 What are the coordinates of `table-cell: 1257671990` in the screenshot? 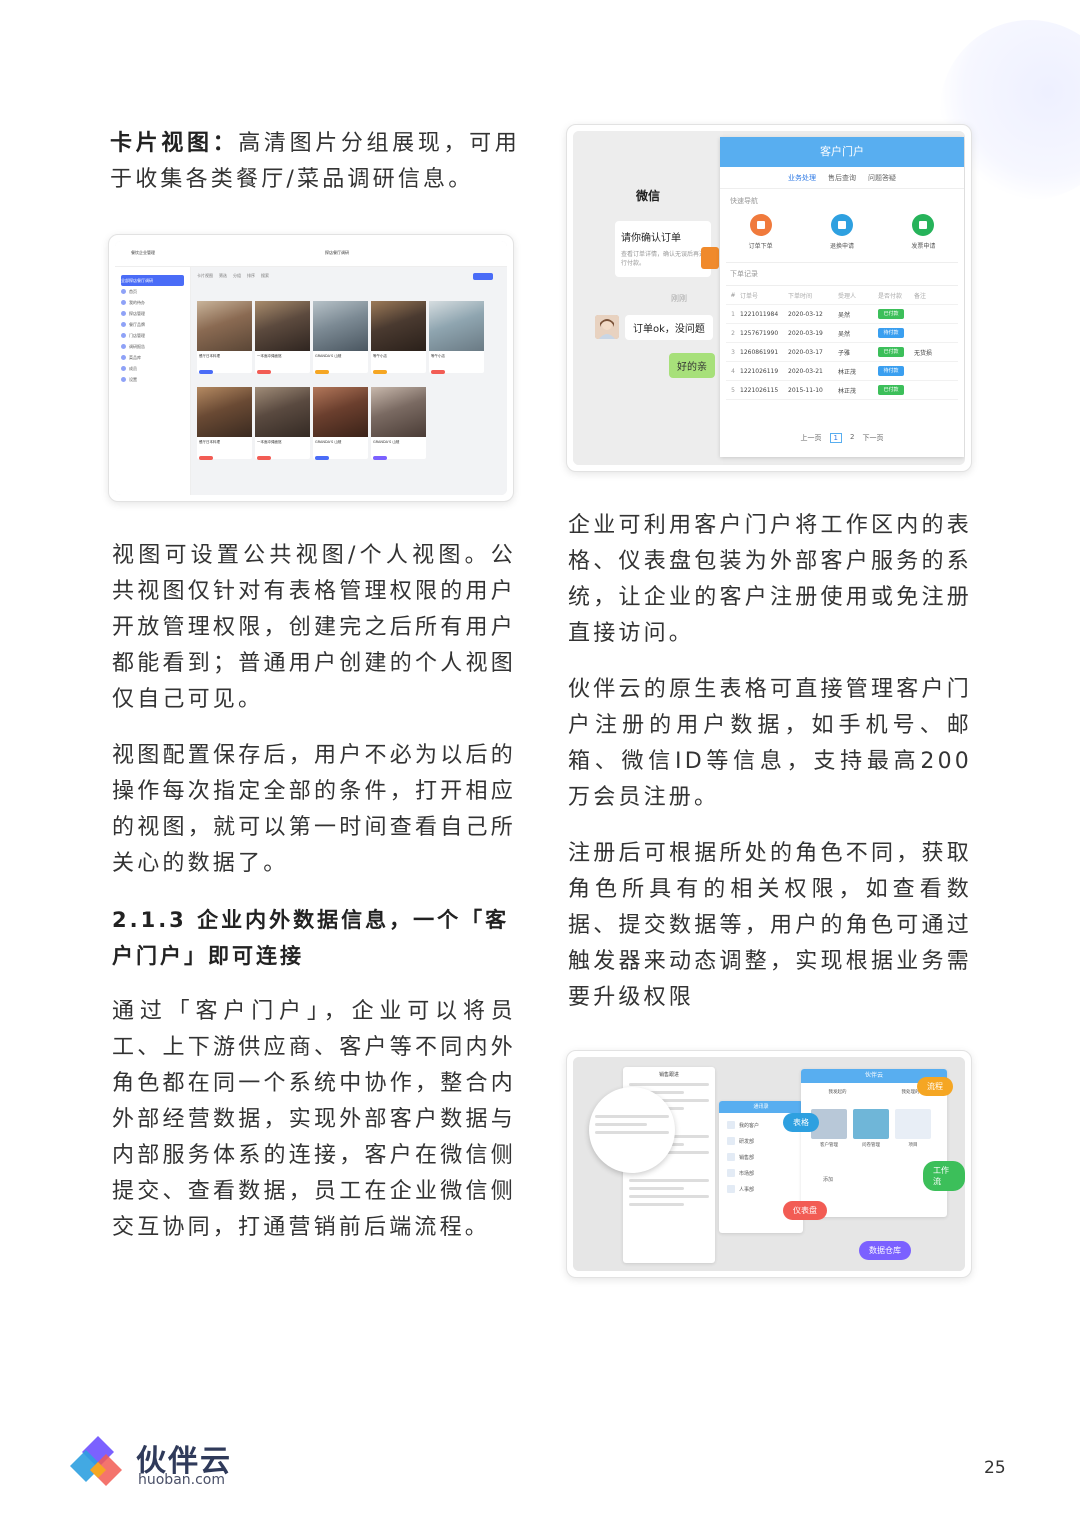 It's located at (759, 333).